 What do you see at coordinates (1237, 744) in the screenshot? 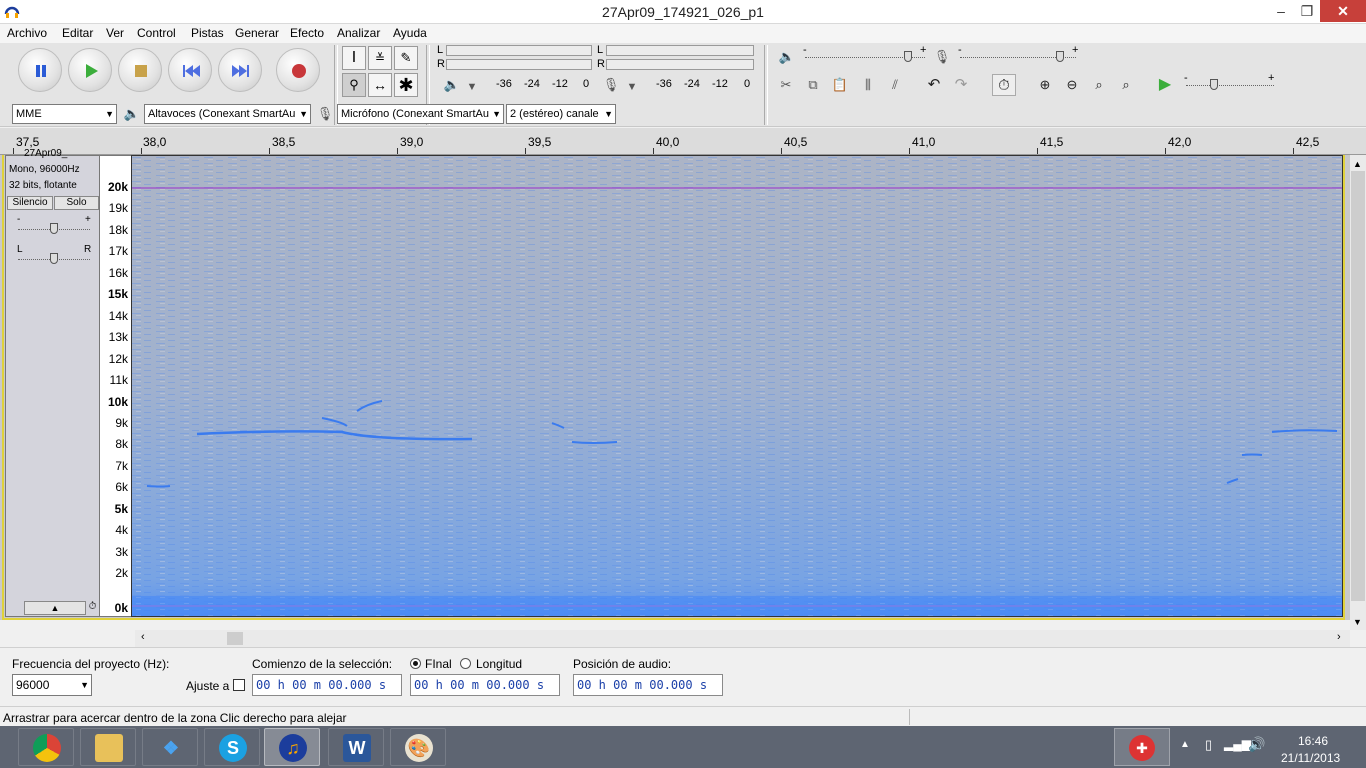
I see `network-icon: ▂▄▆` at bounding box center [1237, 744].